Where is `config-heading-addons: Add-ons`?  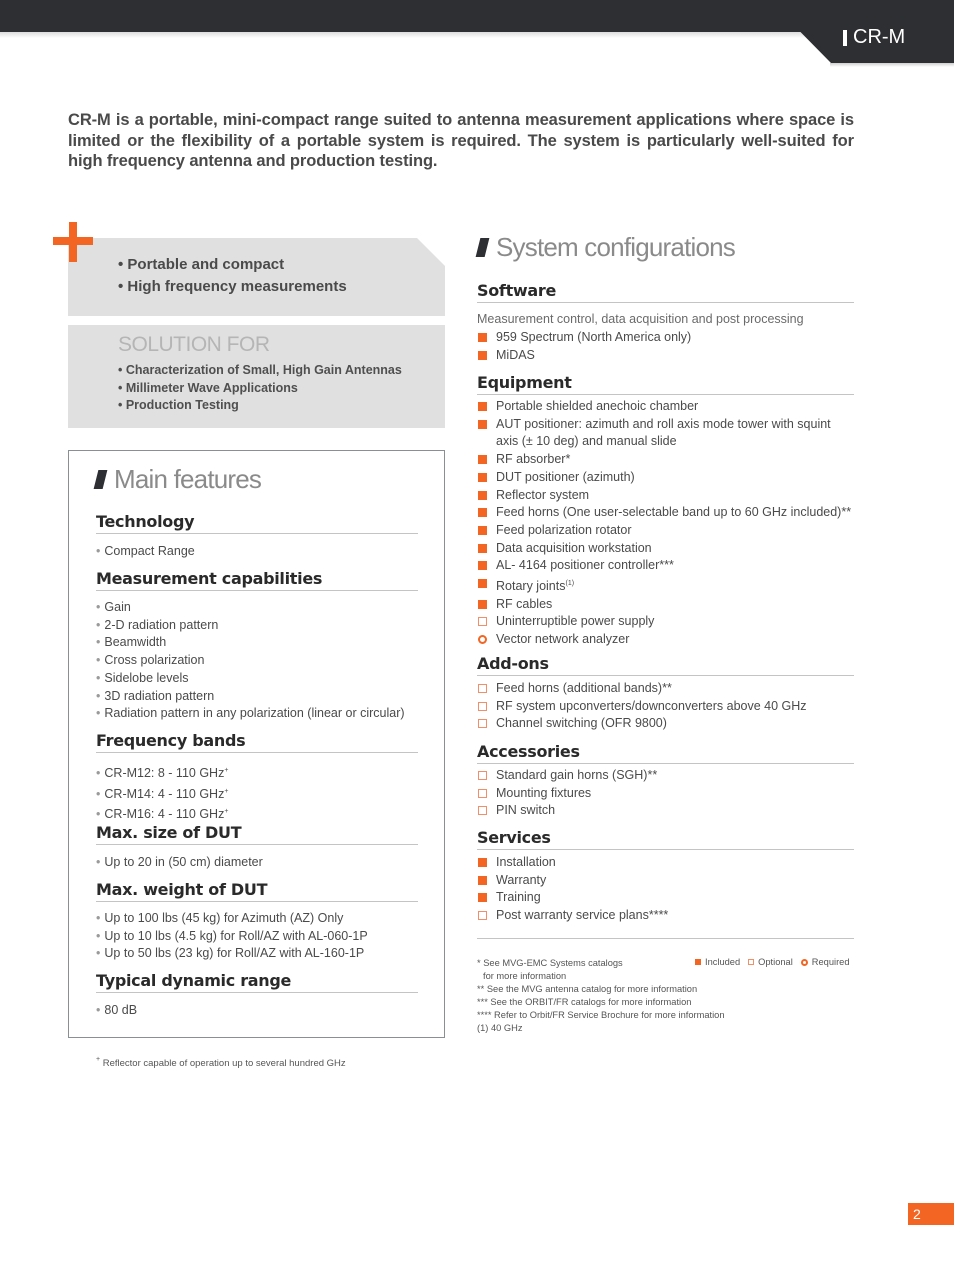
config-heading-addons: Add-ons is located at coordinates (665, 665).